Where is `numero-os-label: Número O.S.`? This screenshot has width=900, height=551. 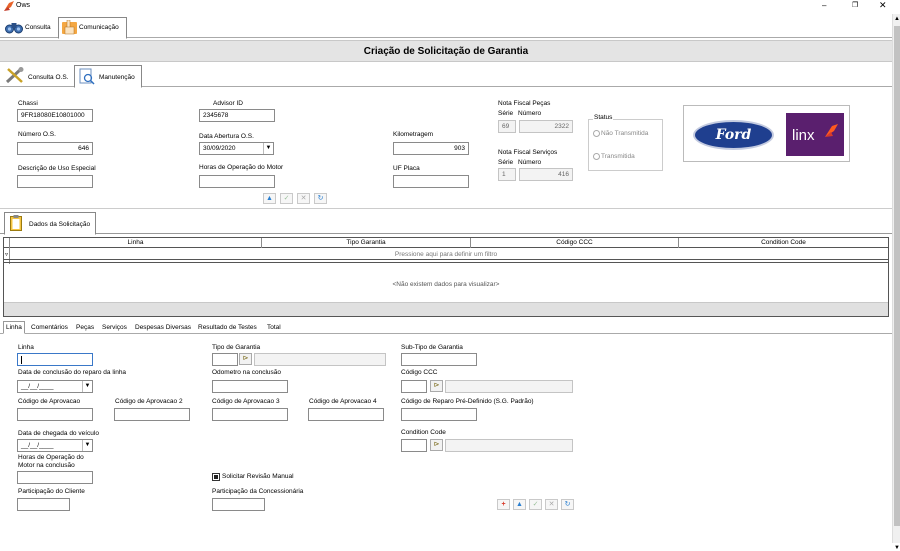 numero-os-label: Número O.S. is located at coordinates (37, 134).